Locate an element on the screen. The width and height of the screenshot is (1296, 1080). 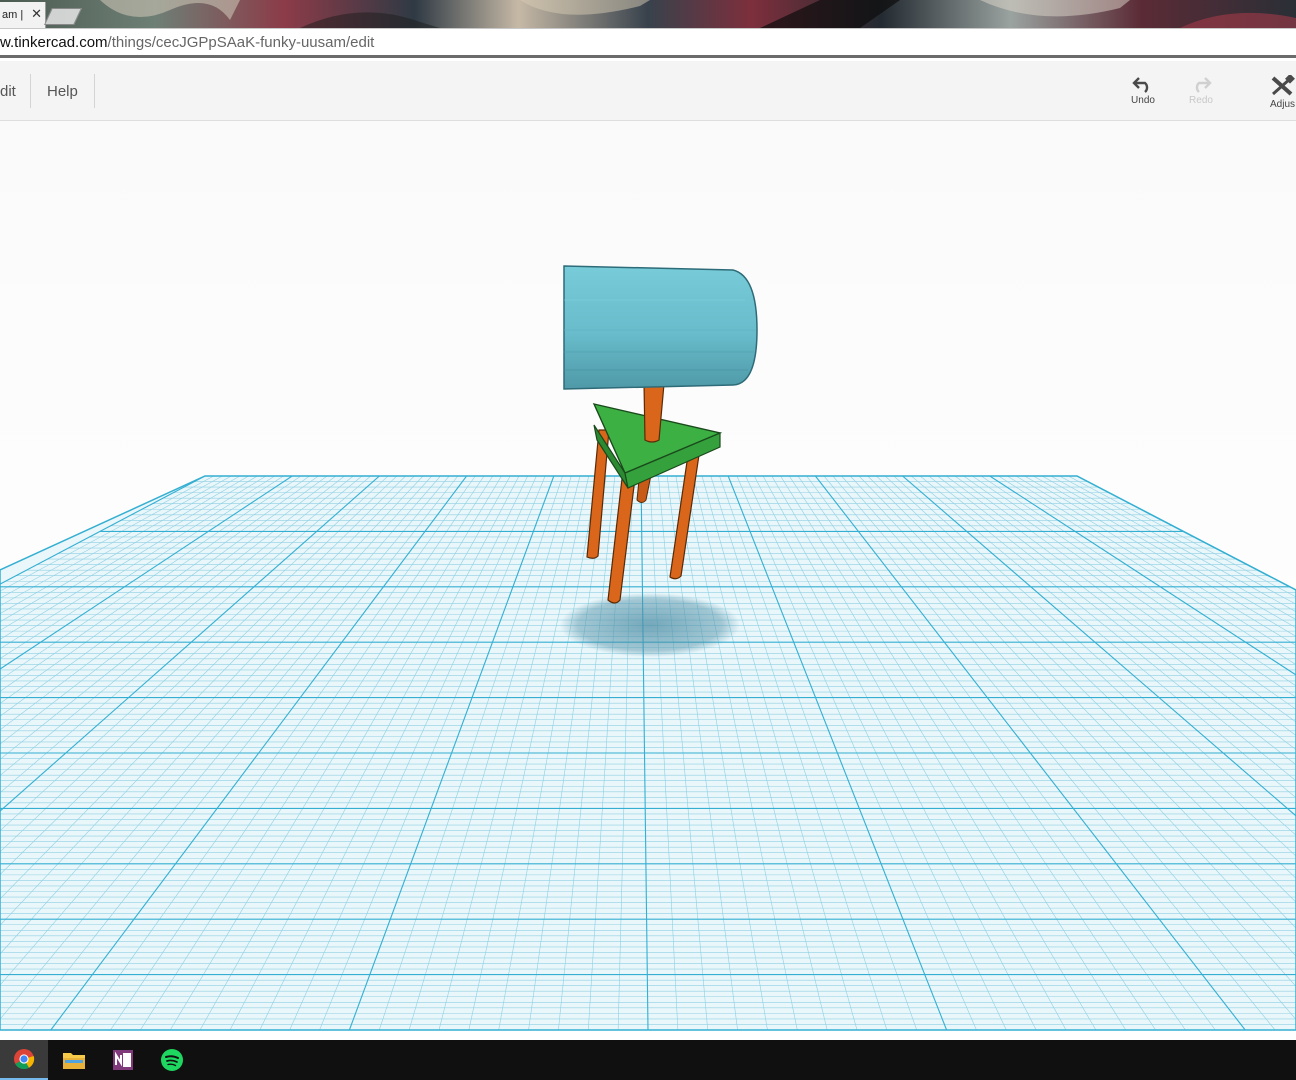
adjust-icon is located at coordinates (1283, 85).